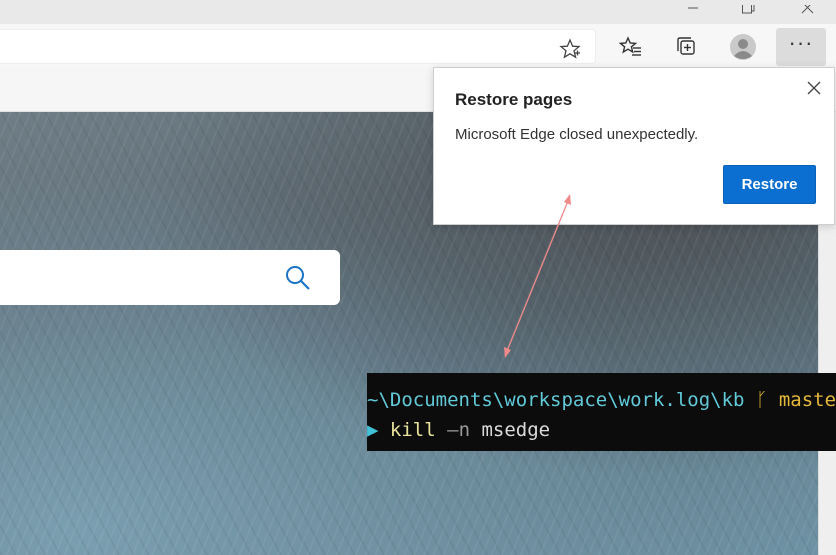  I want to click on git-branch-name: master, so click(807, 400).